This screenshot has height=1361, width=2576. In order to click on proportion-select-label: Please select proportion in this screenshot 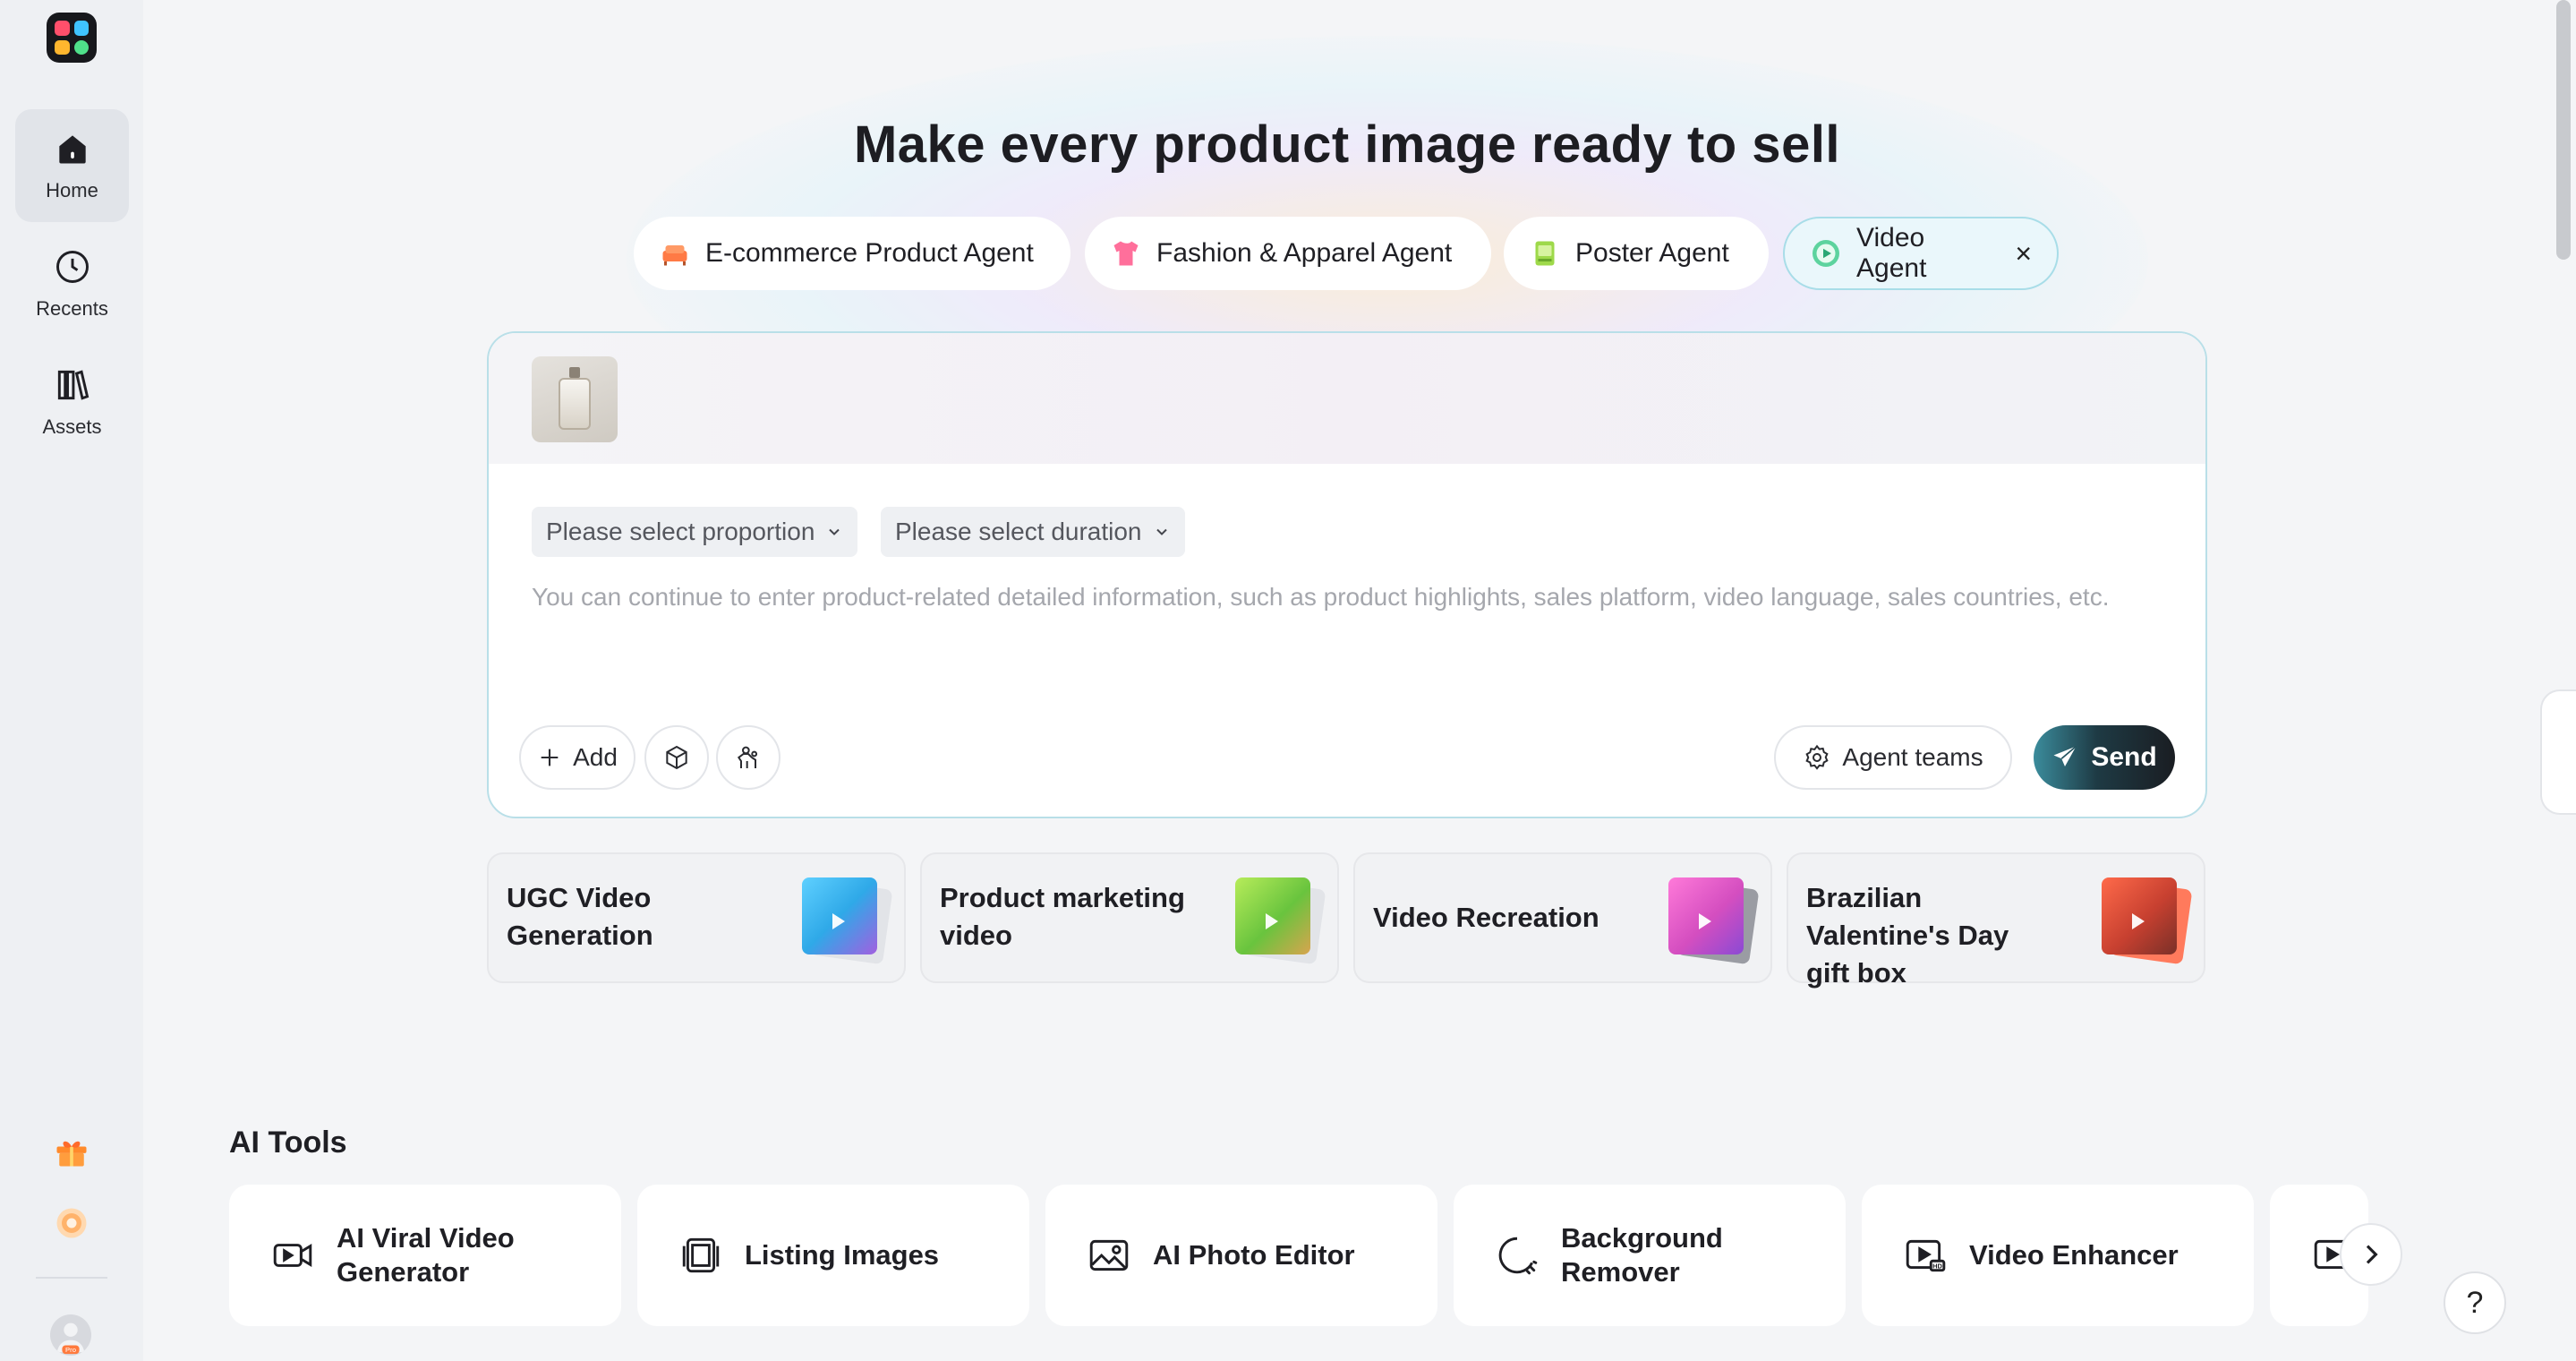, I will do `click(680, 531)`.